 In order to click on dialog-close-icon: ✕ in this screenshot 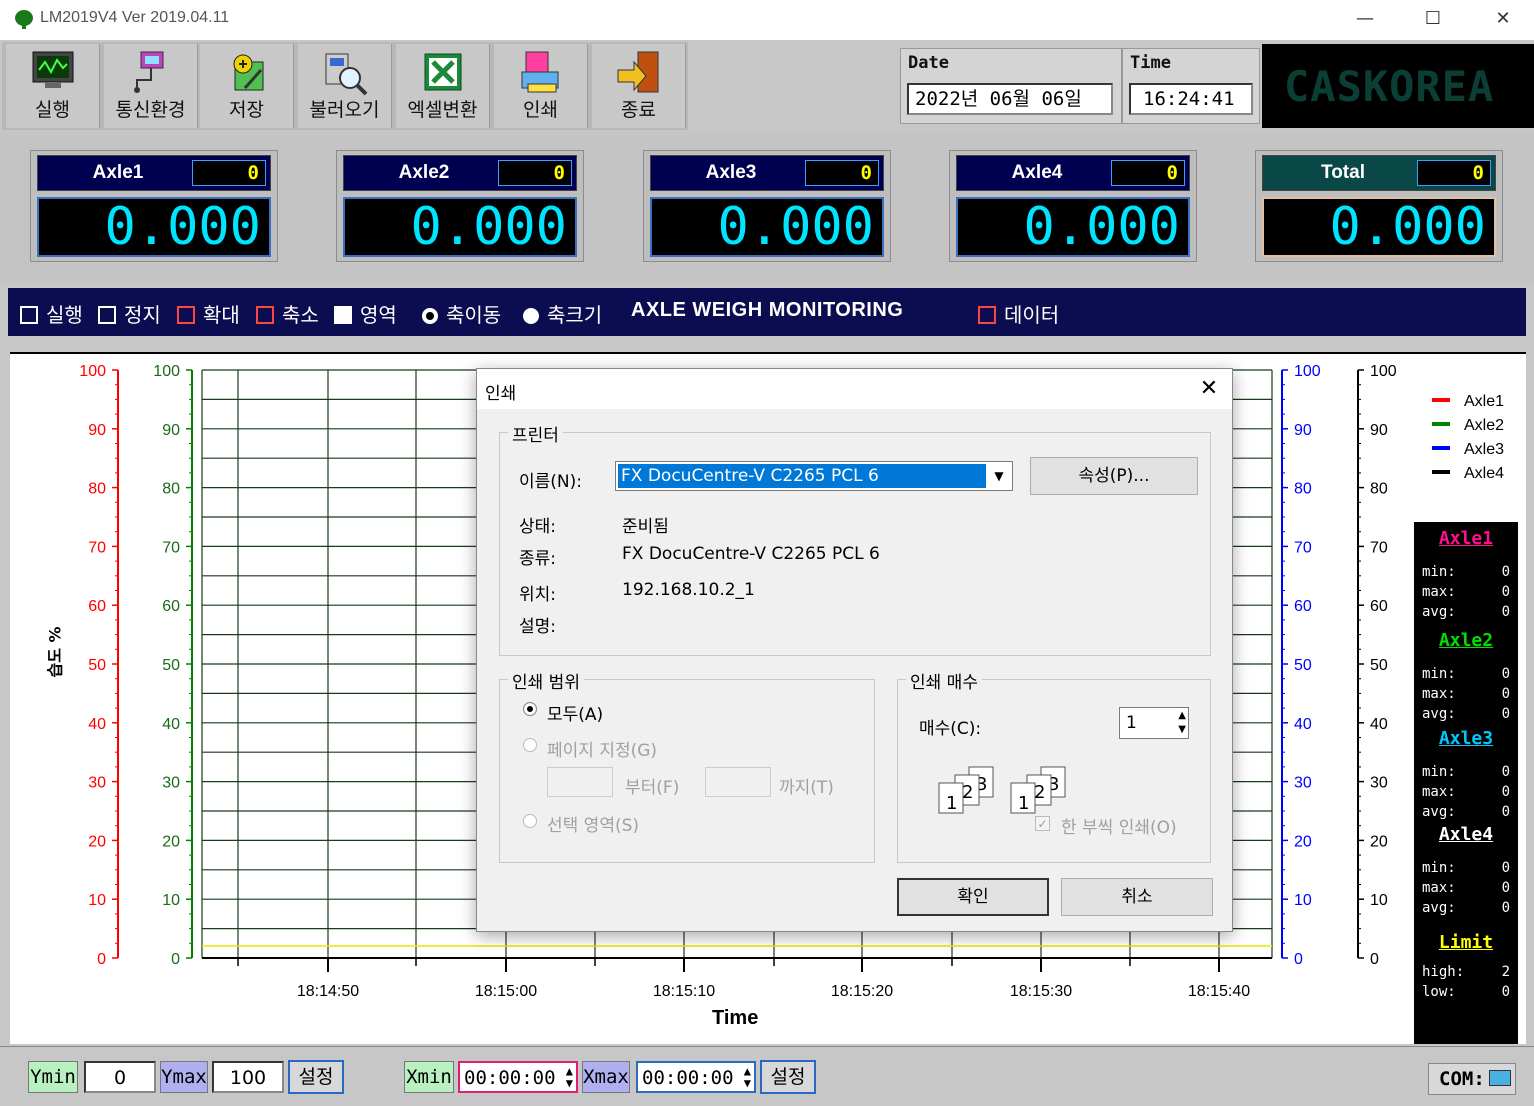, I will do `click(1209, 389)`.